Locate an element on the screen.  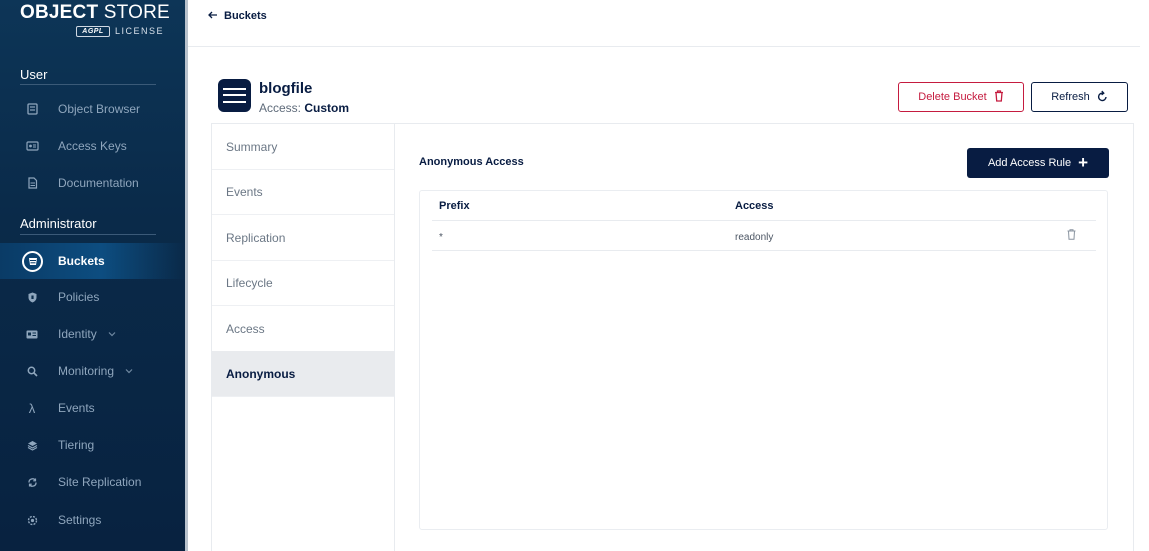
sync-icon is located at coordinates (32, 482).